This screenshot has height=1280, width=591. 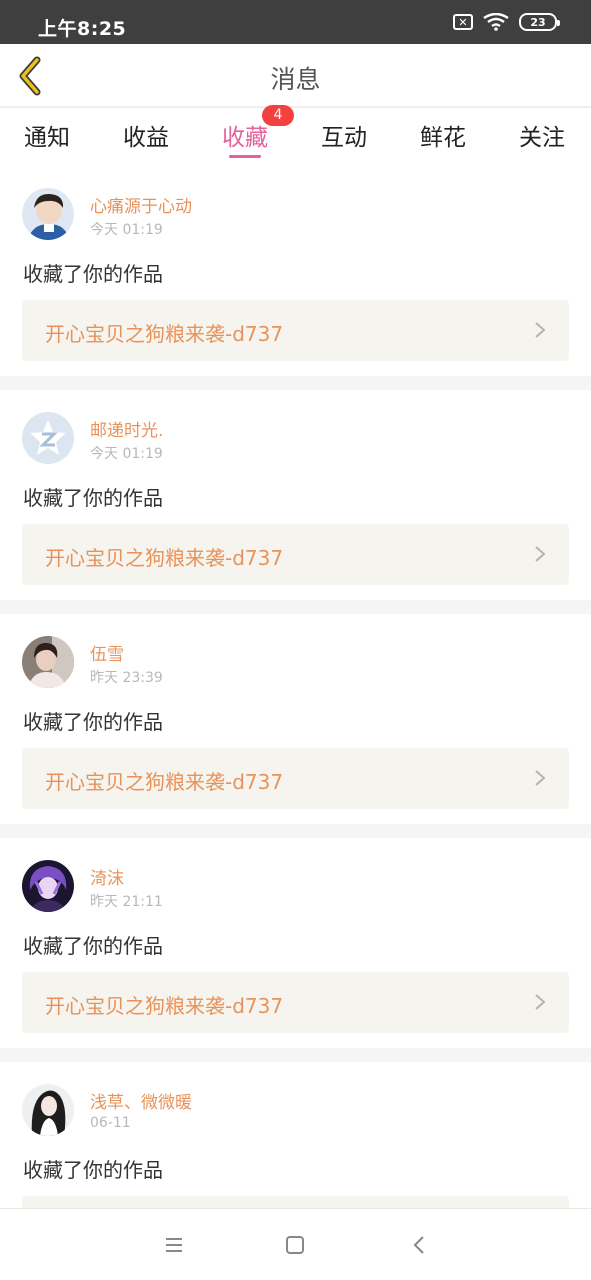 I want to click on nav-bar: 消息, so click(x=295, y=76).